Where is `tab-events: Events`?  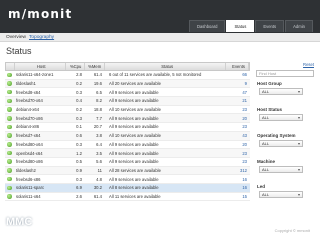 tab-events: Events is located at coordinates (270, 26).